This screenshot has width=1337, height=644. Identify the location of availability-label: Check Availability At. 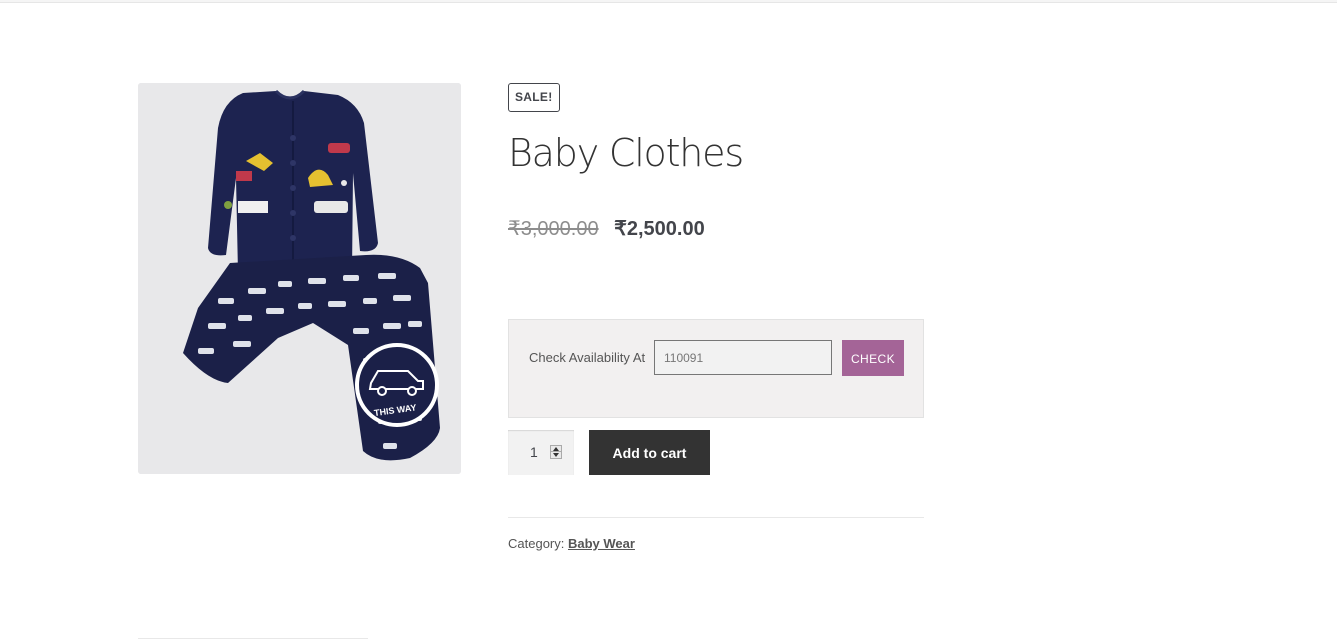
(587, 357).